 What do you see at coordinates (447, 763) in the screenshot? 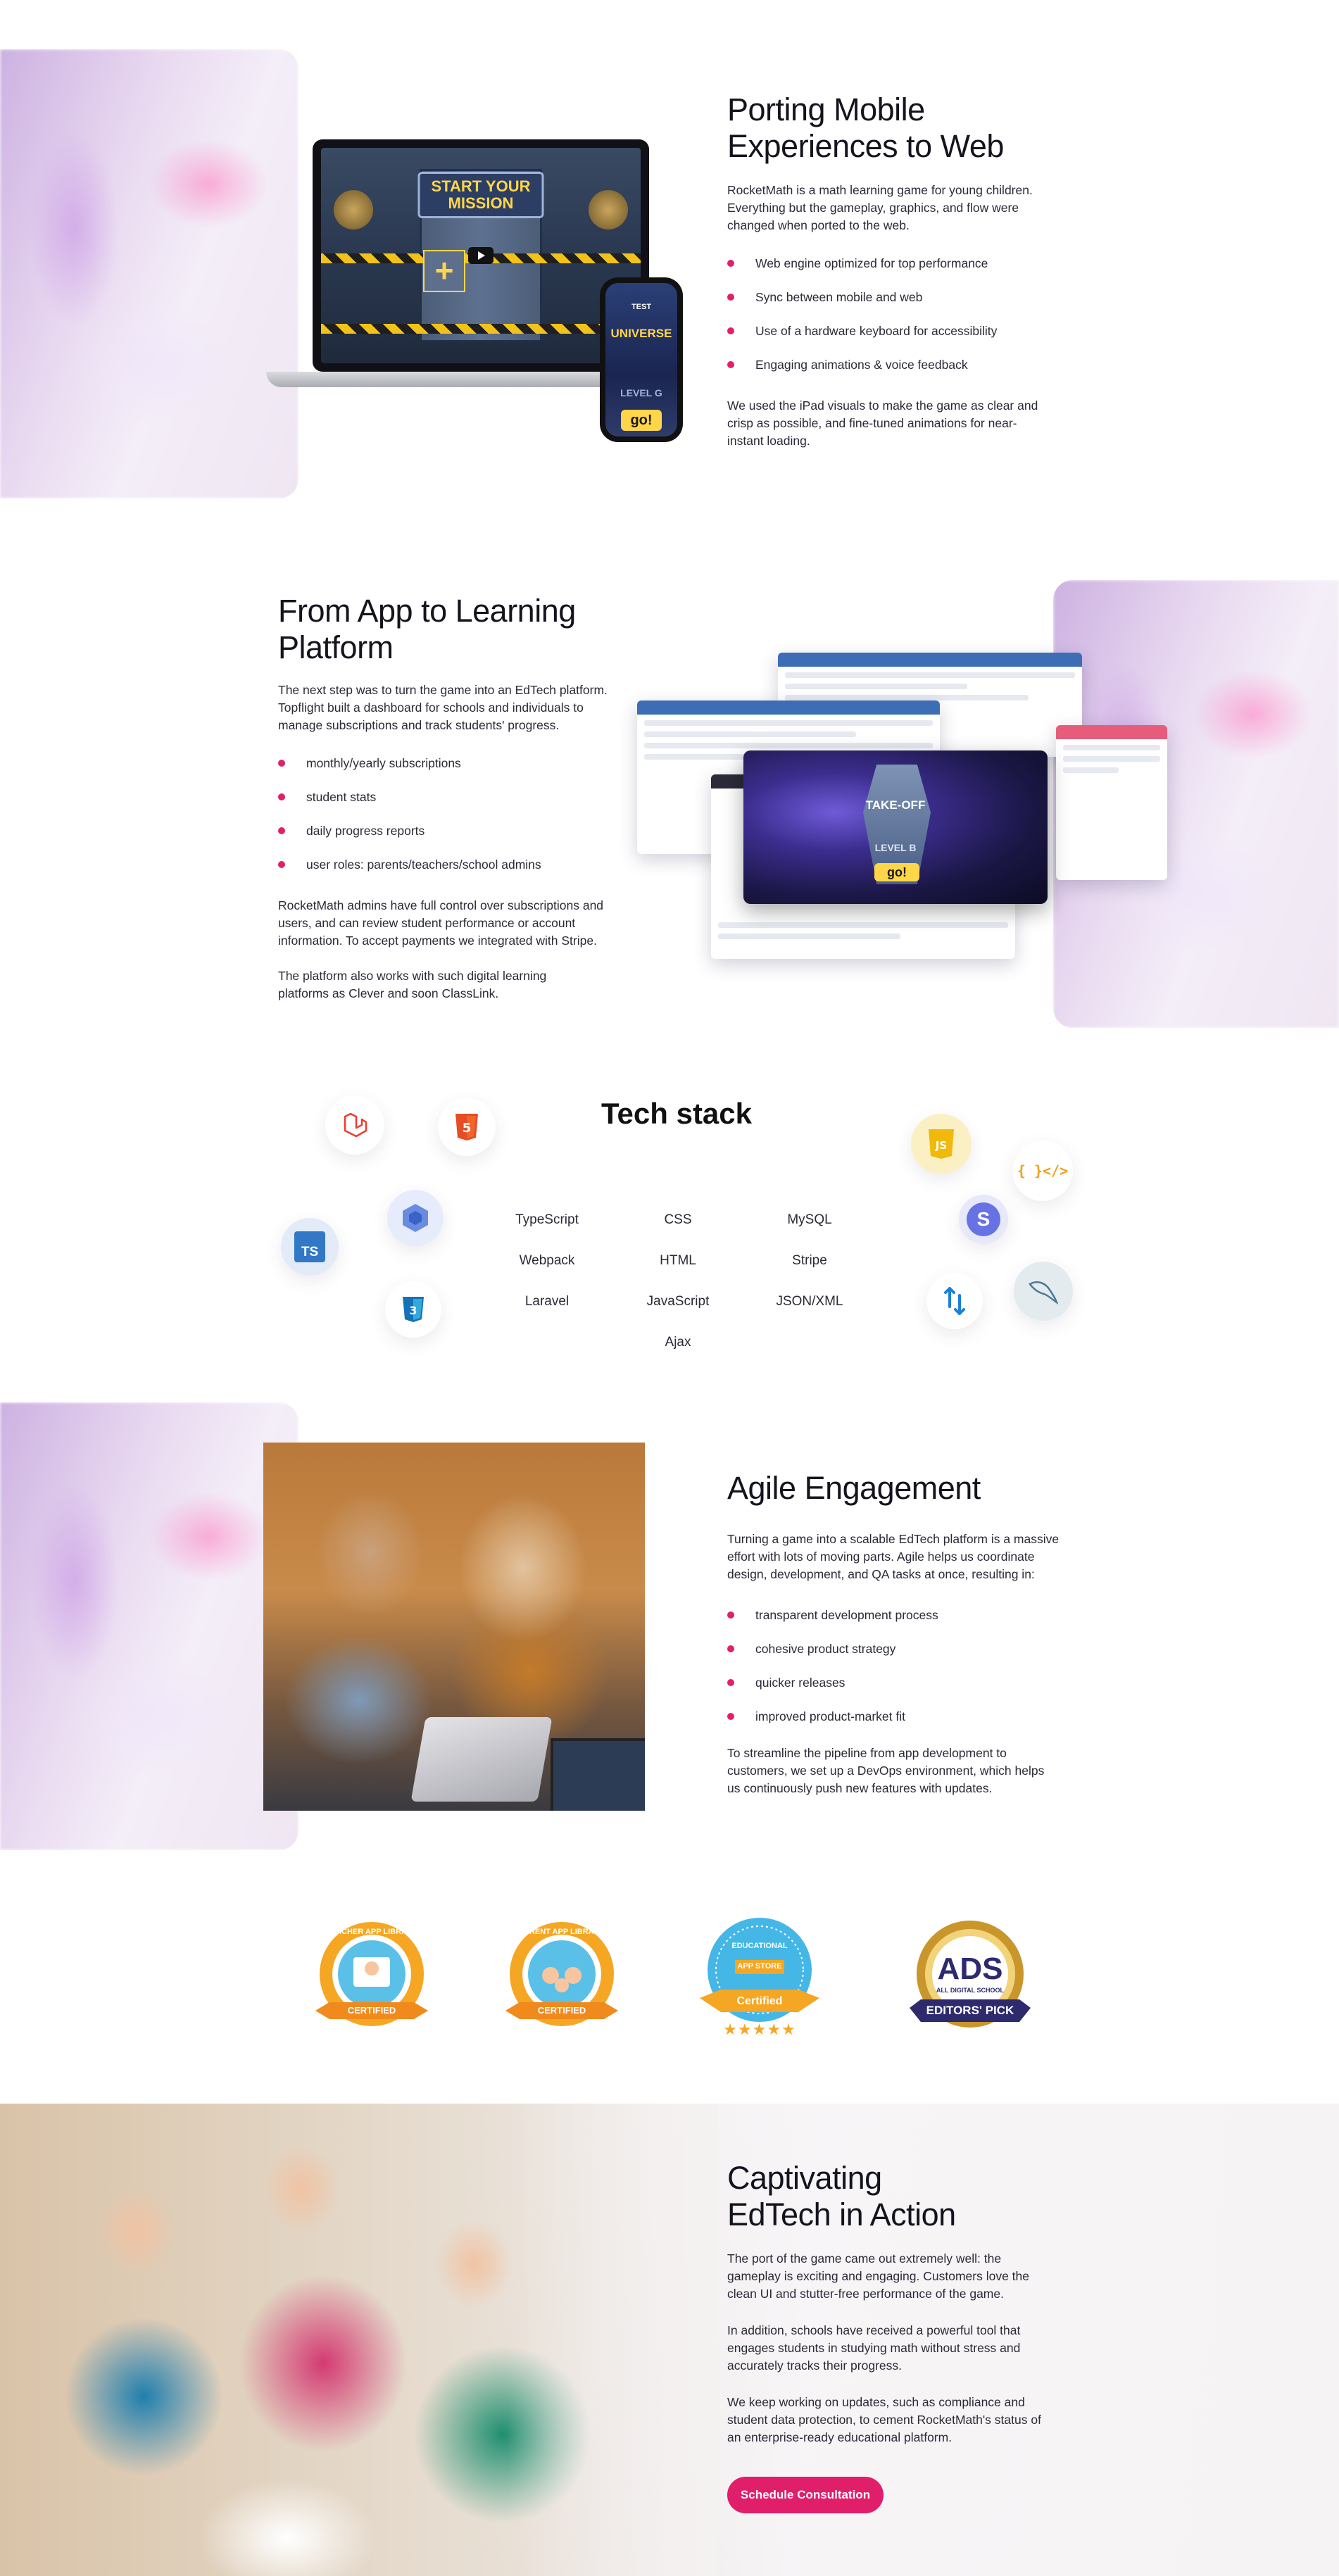
I see `list-item: monthly/yearly subscriptions` at bounding box center [447, 763].